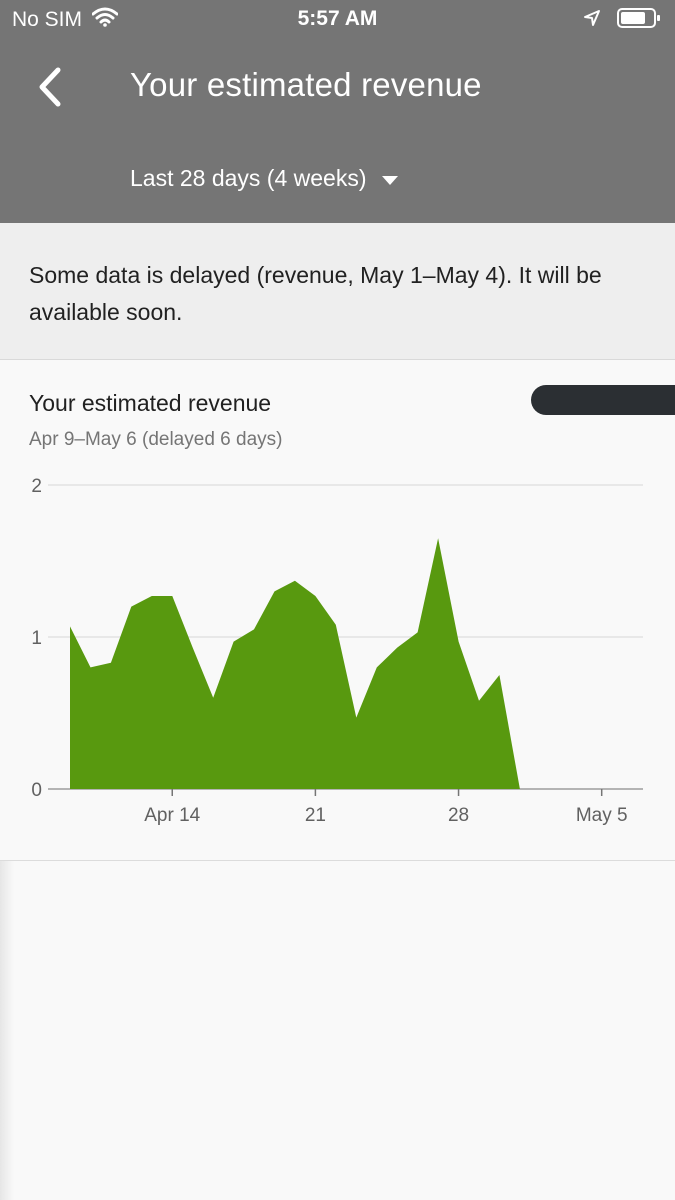 The height and width of the screenshot is (1200, 675). I want to click on card-pill, so click(603, 400).